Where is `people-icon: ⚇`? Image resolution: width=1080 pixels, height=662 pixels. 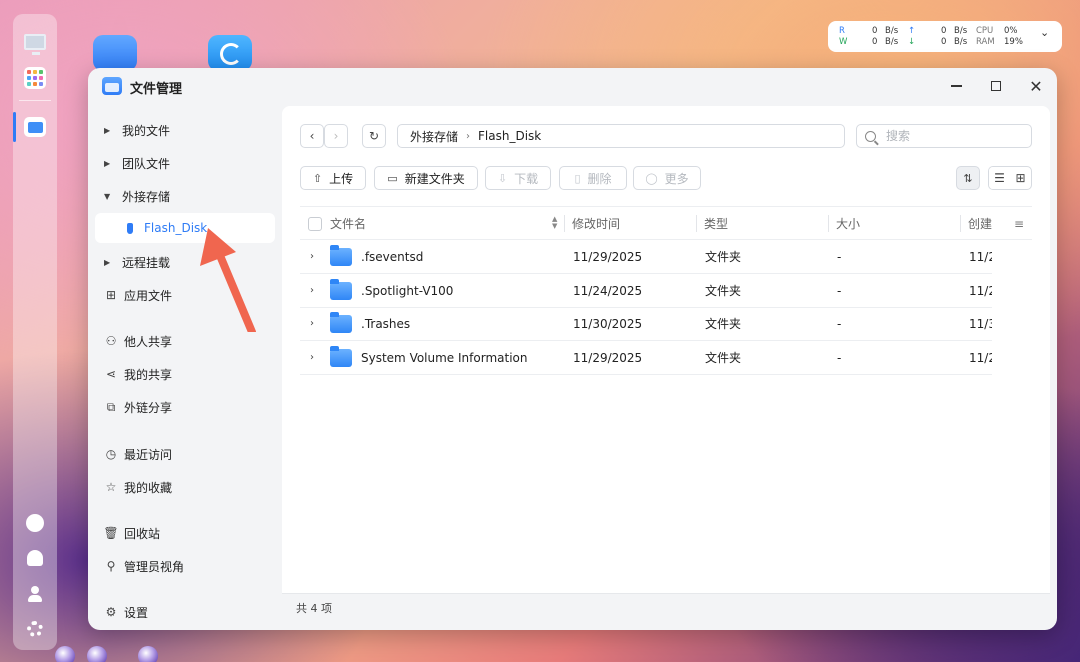
people-icon: ⚇ is located at coordinates (111, 341).